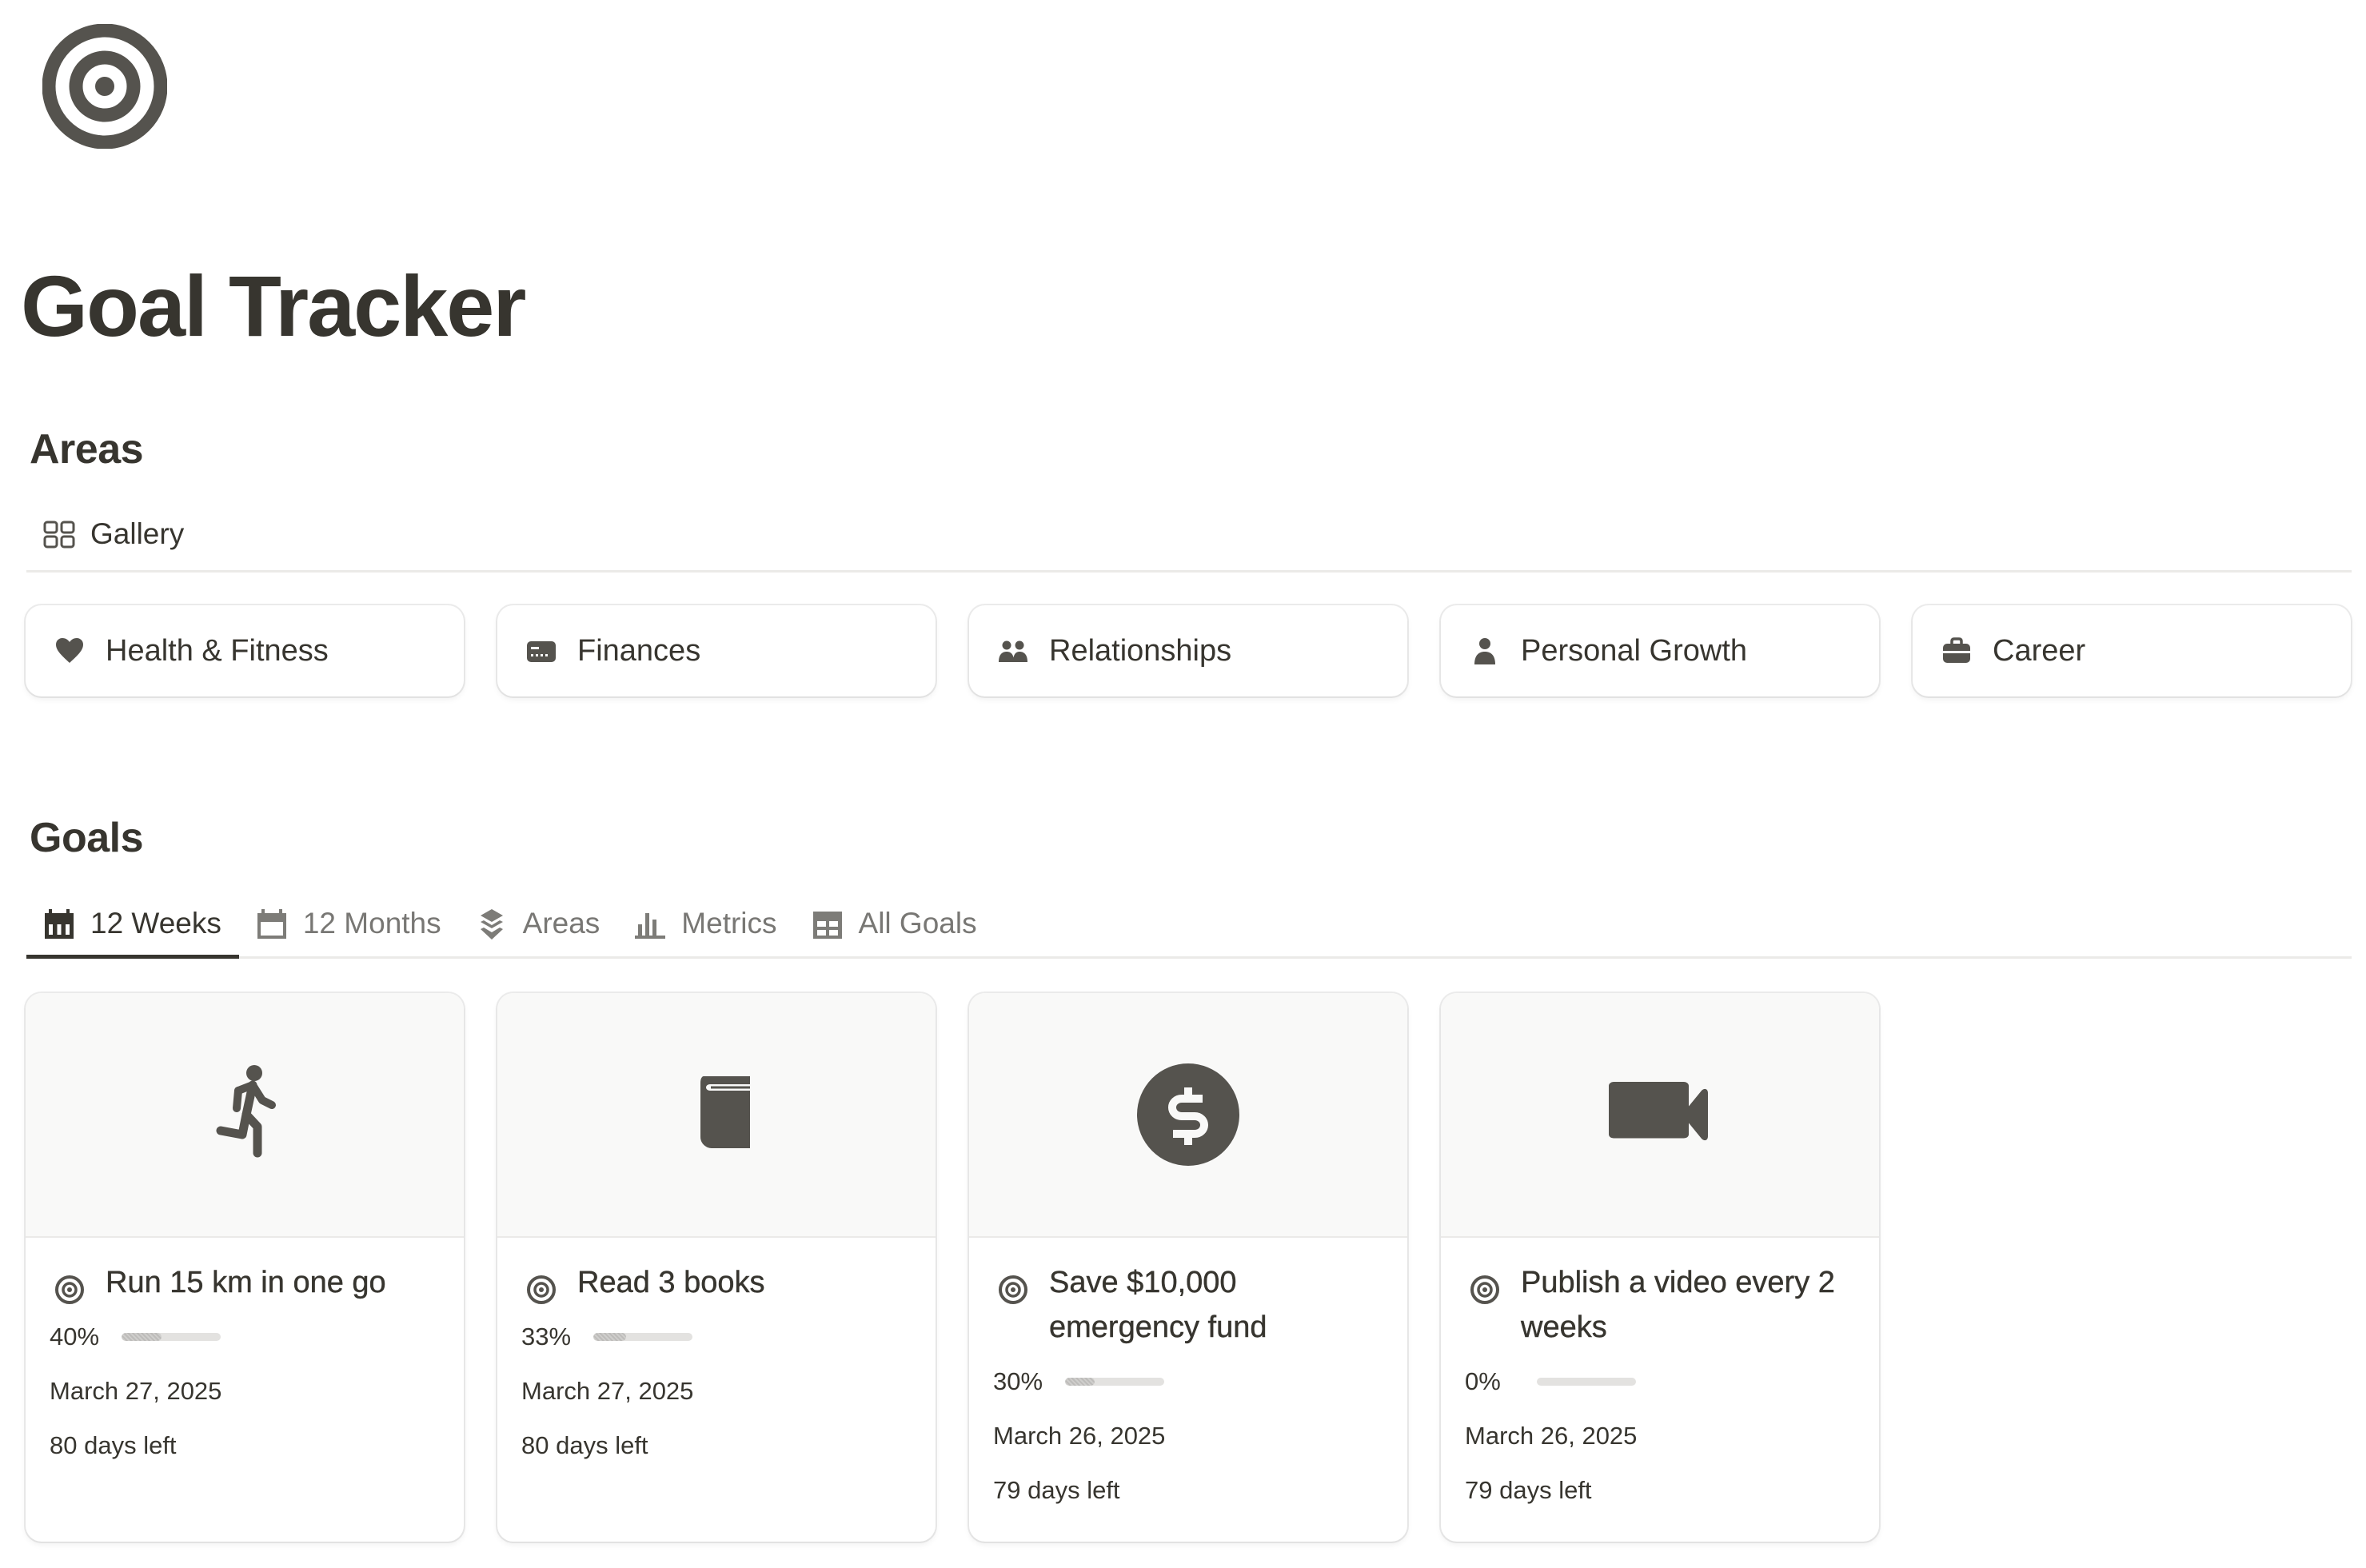 The image size is (2366, 1568). I want to click on area-card-relationships: Relationships, so click(1188, 650).